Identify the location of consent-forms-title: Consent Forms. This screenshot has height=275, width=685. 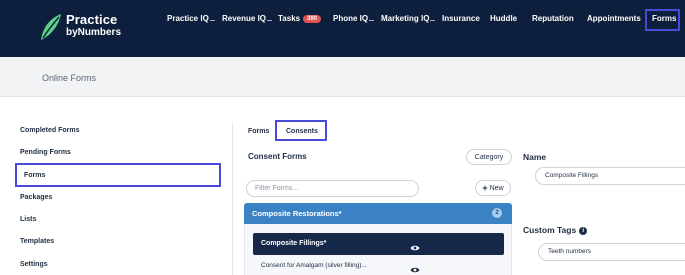
(277, 156).